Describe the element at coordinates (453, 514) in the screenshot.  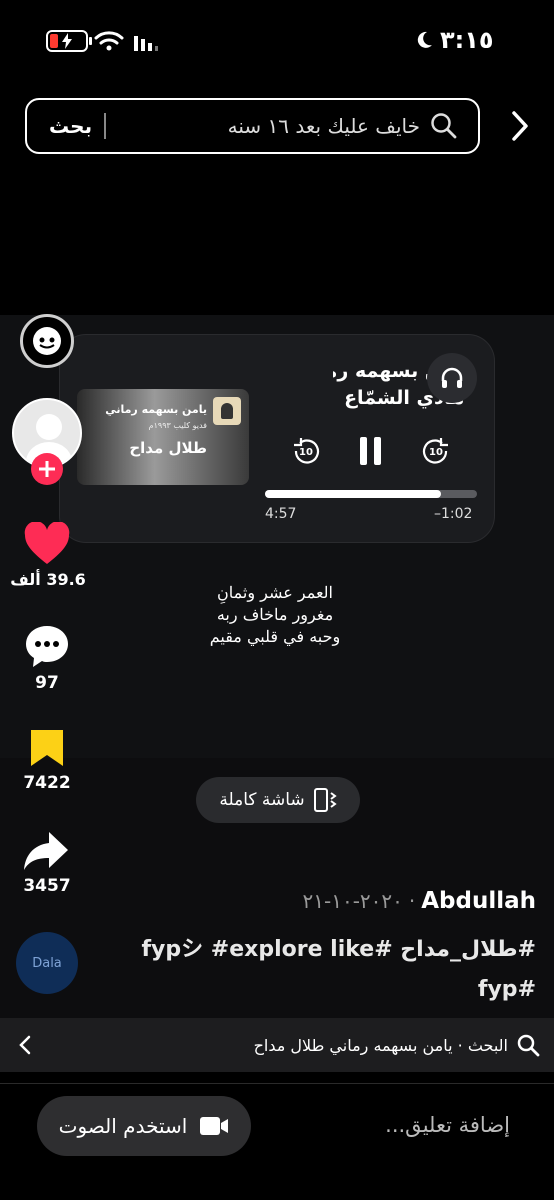
I see `time-remaining: –1:02` at that location.